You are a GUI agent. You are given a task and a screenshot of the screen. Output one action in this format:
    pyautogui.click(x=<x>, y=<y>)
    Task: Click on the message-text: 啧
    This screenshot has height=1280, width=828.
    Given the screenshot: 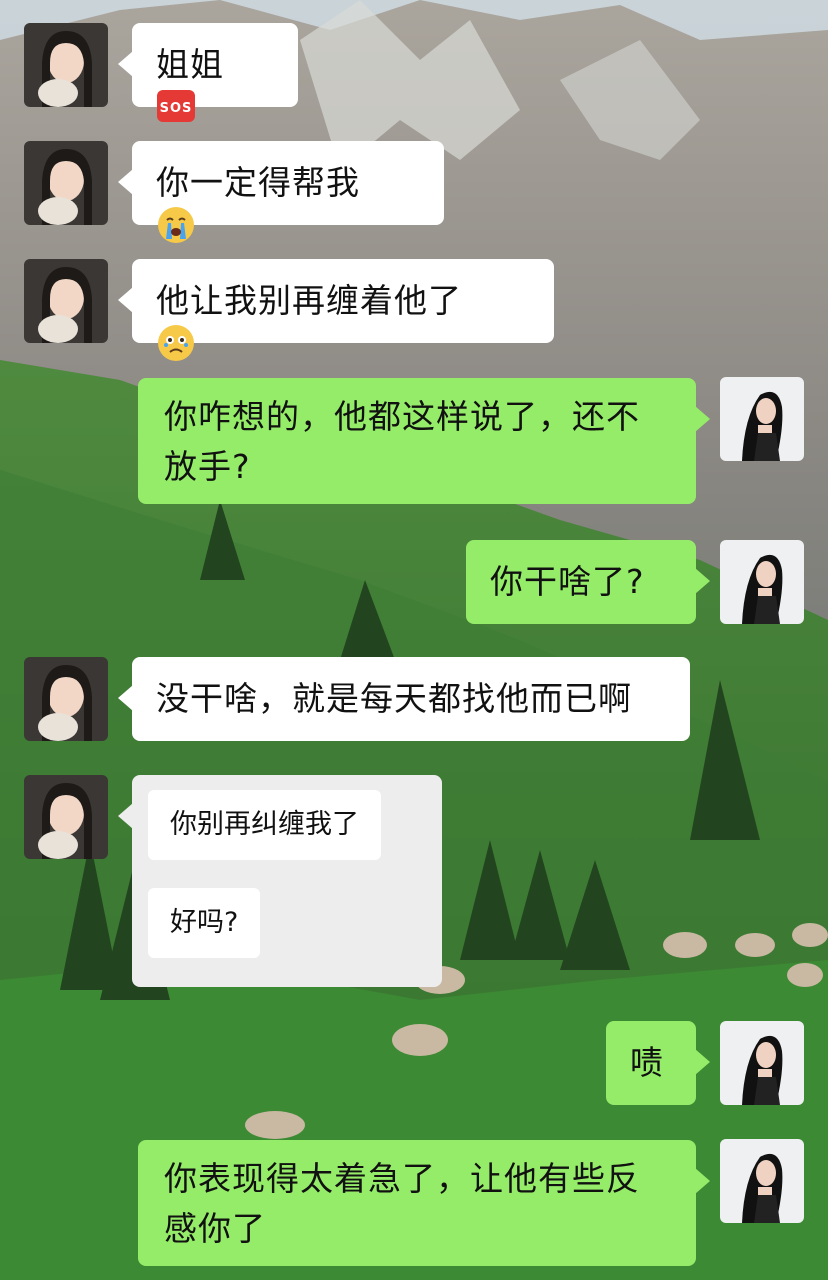 What is the action you would take?
    pyautogui.click(x=647, y=1062)
    